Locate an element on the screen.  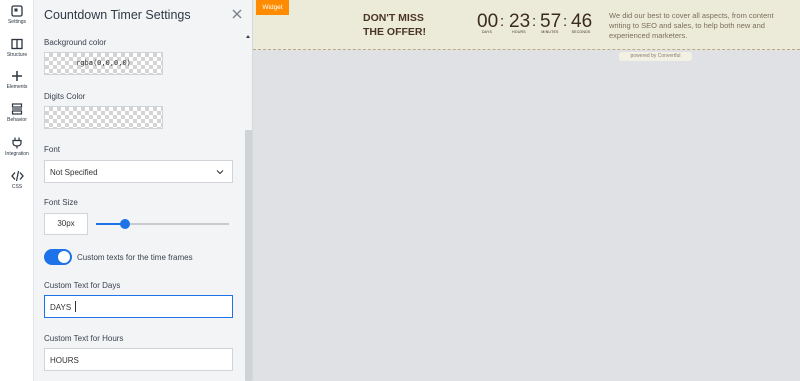
close-icon is located at coordinates (237, 14).